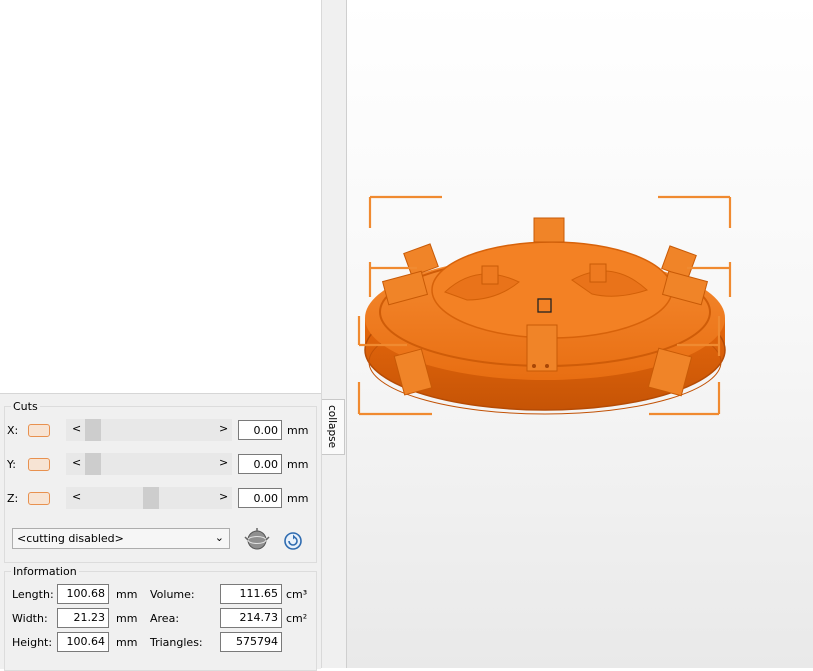  What do you see at coordinates (127, 618) in the screenshot?
I see `width-unit: mm` at bounding box center [127, 618].